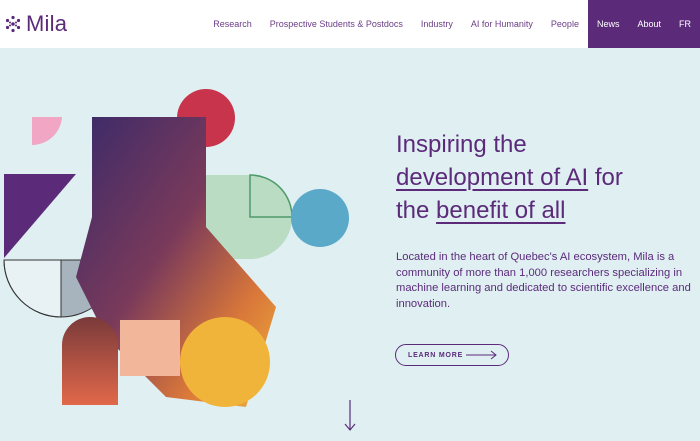  I want to click on headline-text-2: for, so click(608, 177).